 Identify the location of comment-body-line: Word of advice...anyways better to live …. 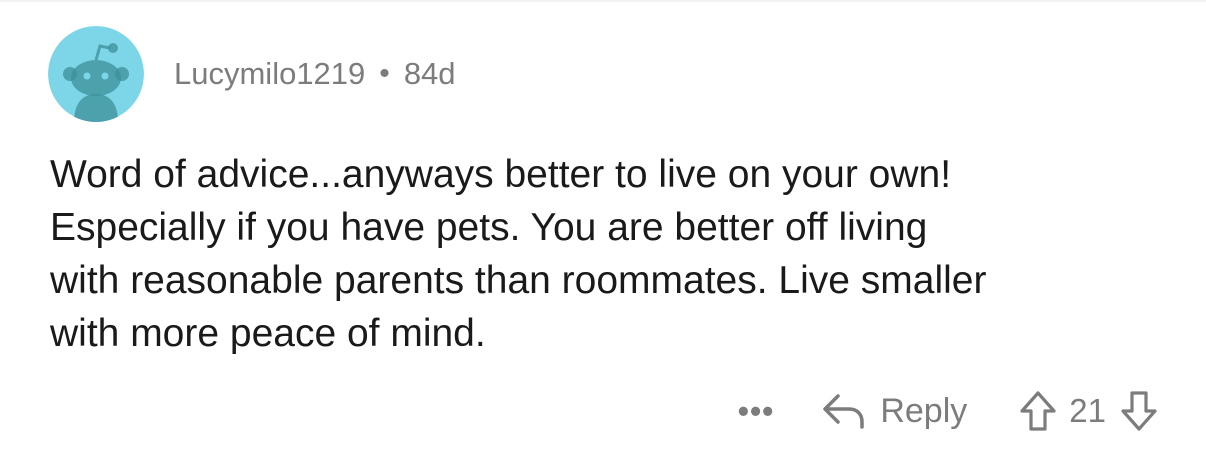
(501, 174).